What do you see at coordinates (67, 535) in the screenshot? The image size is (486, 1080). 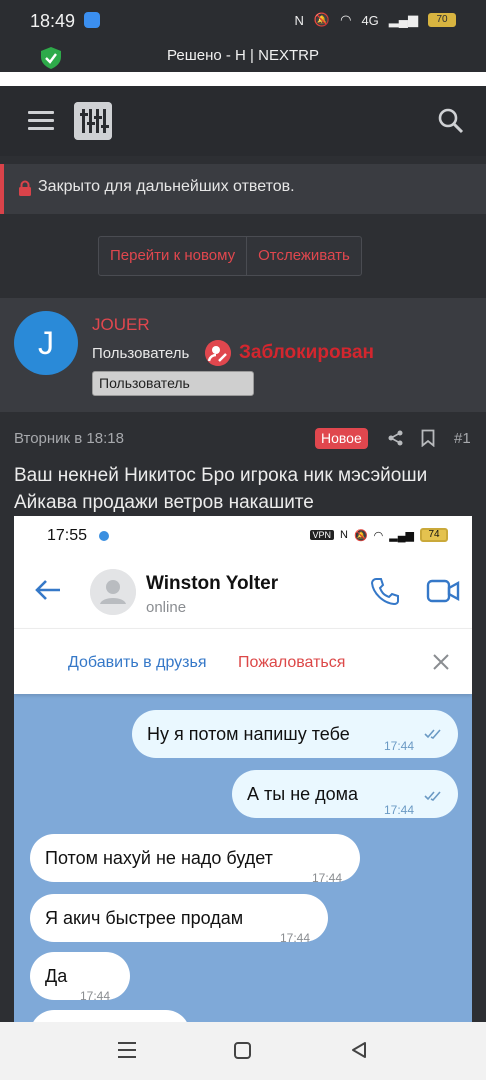 I see `embedded-time: 17:55` at bounding box center [67, 535].